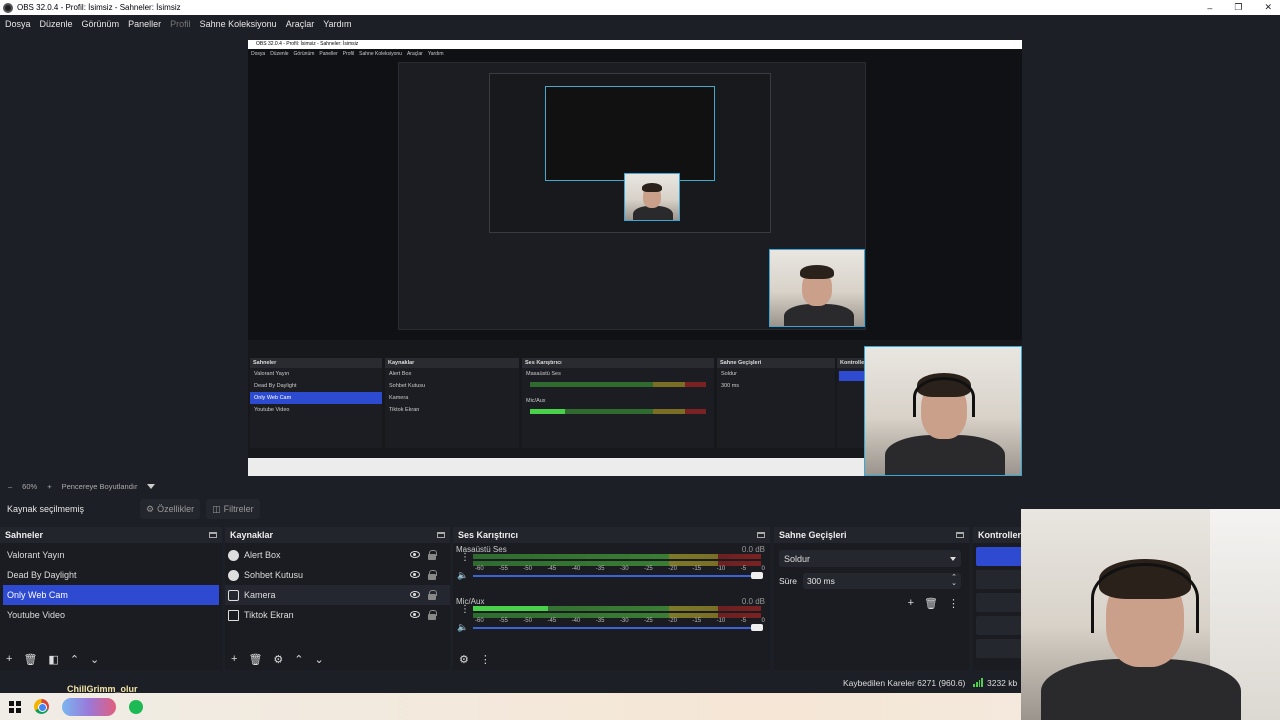 This screenshot has width=1280, height=720. I want to click on chrome-icon, so click(41, 706).